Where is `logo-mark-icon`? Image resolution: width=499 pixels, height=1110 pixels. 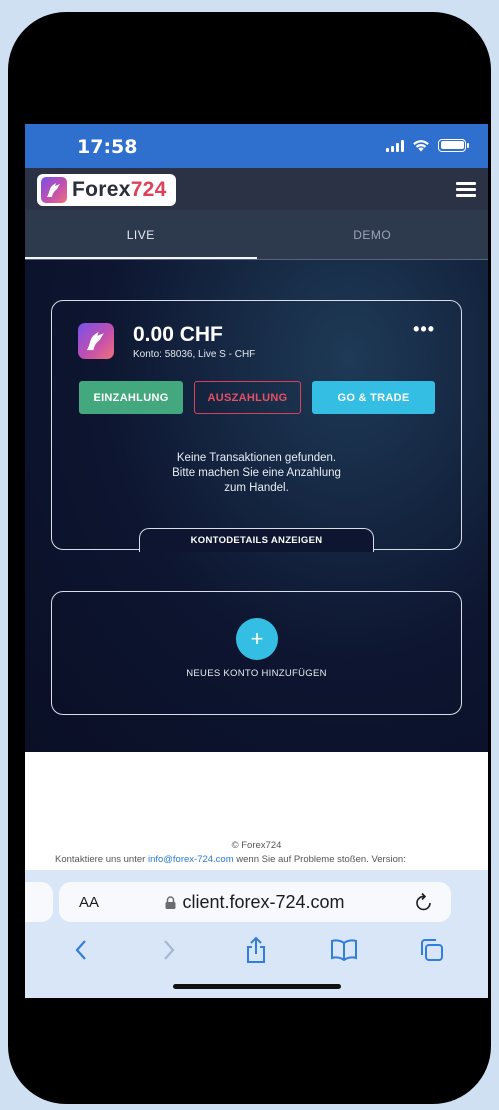
logo-mark-icon is located at coordinates (54, 190).